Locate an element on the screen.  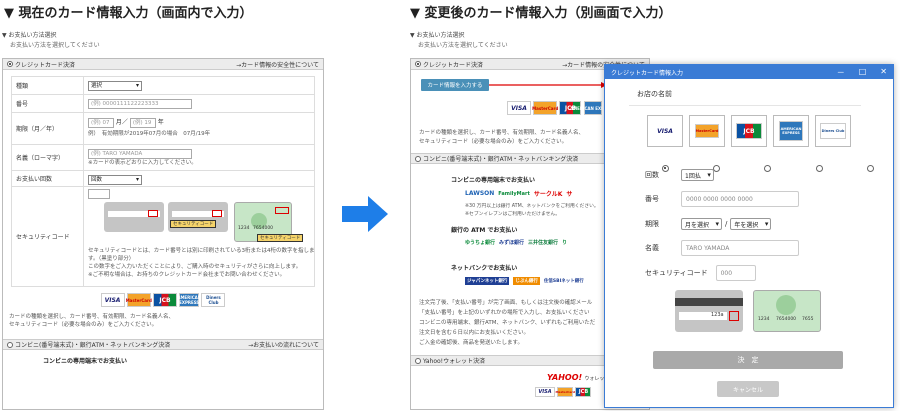
cvc-note-2: この数字をご入力いただくことにより、ご購入時のセキュリティがさらに向上します。 is located at coordinates (195, 267).